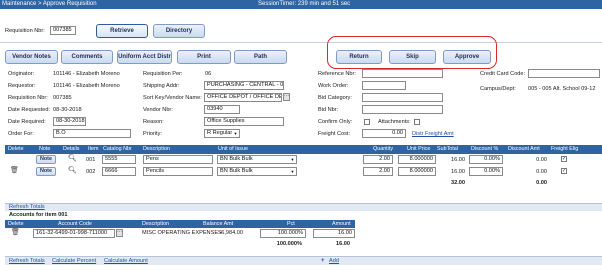 This screenshot has height=271, width=602. What do you see at coordinates (158, 110) in the screenshot?
I see `vendor-nbr-label: Vendor Nbr:` at bounding box center [158, 110].